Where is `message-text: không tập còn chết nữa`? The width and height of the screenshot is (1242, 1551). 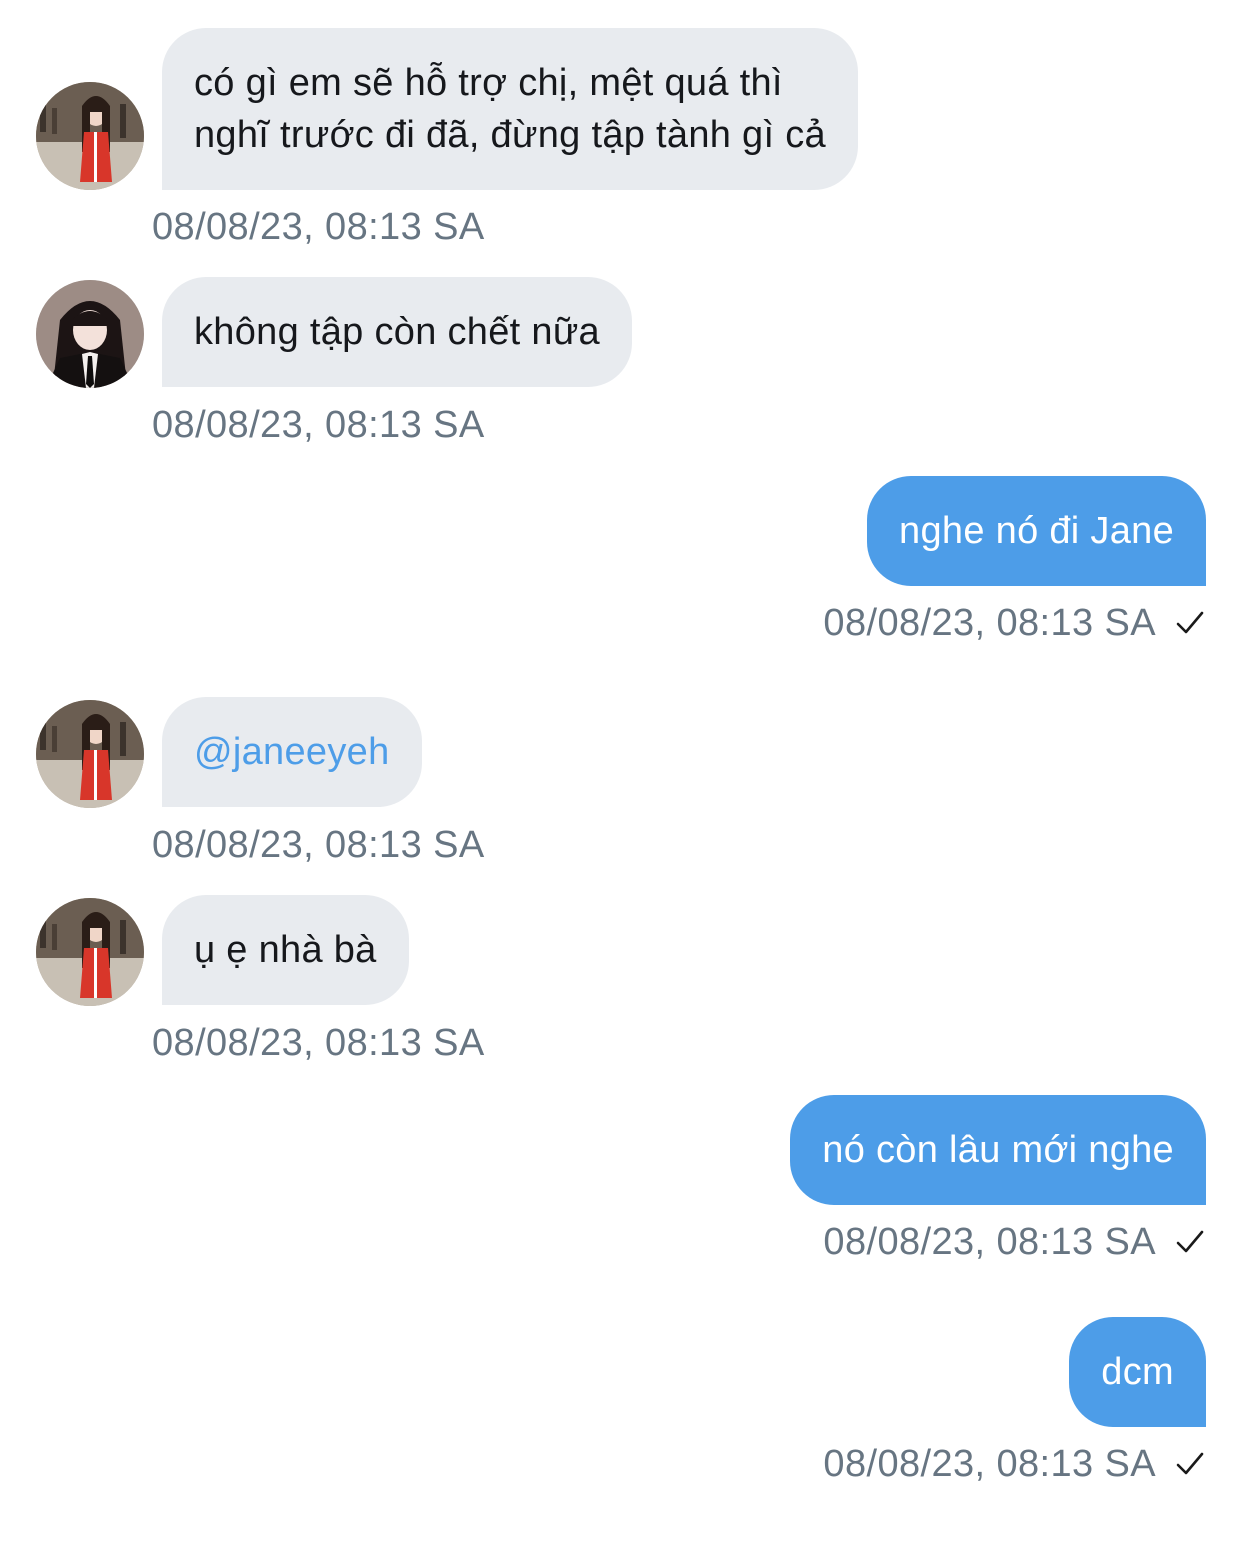
message-text: không tập còn chết nữa is located at coordinates (397, 332).